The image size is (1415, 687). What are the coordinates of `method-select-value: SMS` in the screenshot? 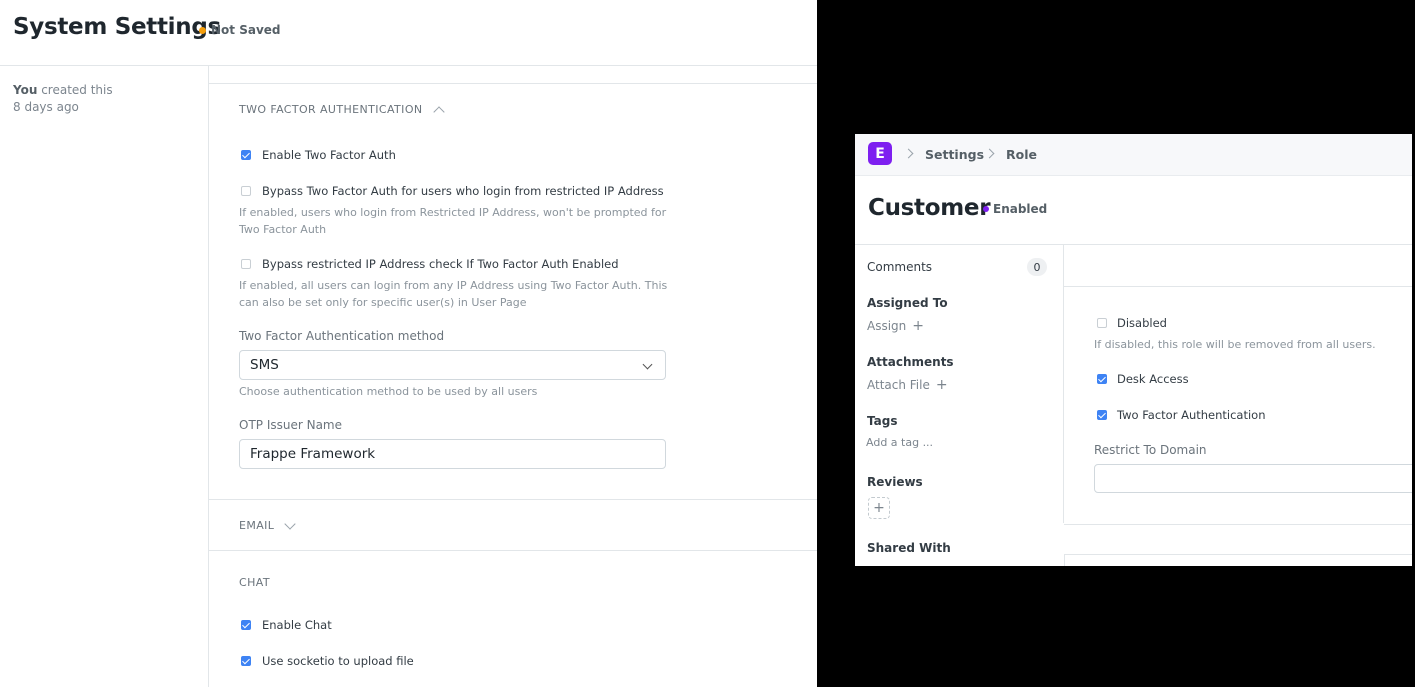 It's located at (264, 365).